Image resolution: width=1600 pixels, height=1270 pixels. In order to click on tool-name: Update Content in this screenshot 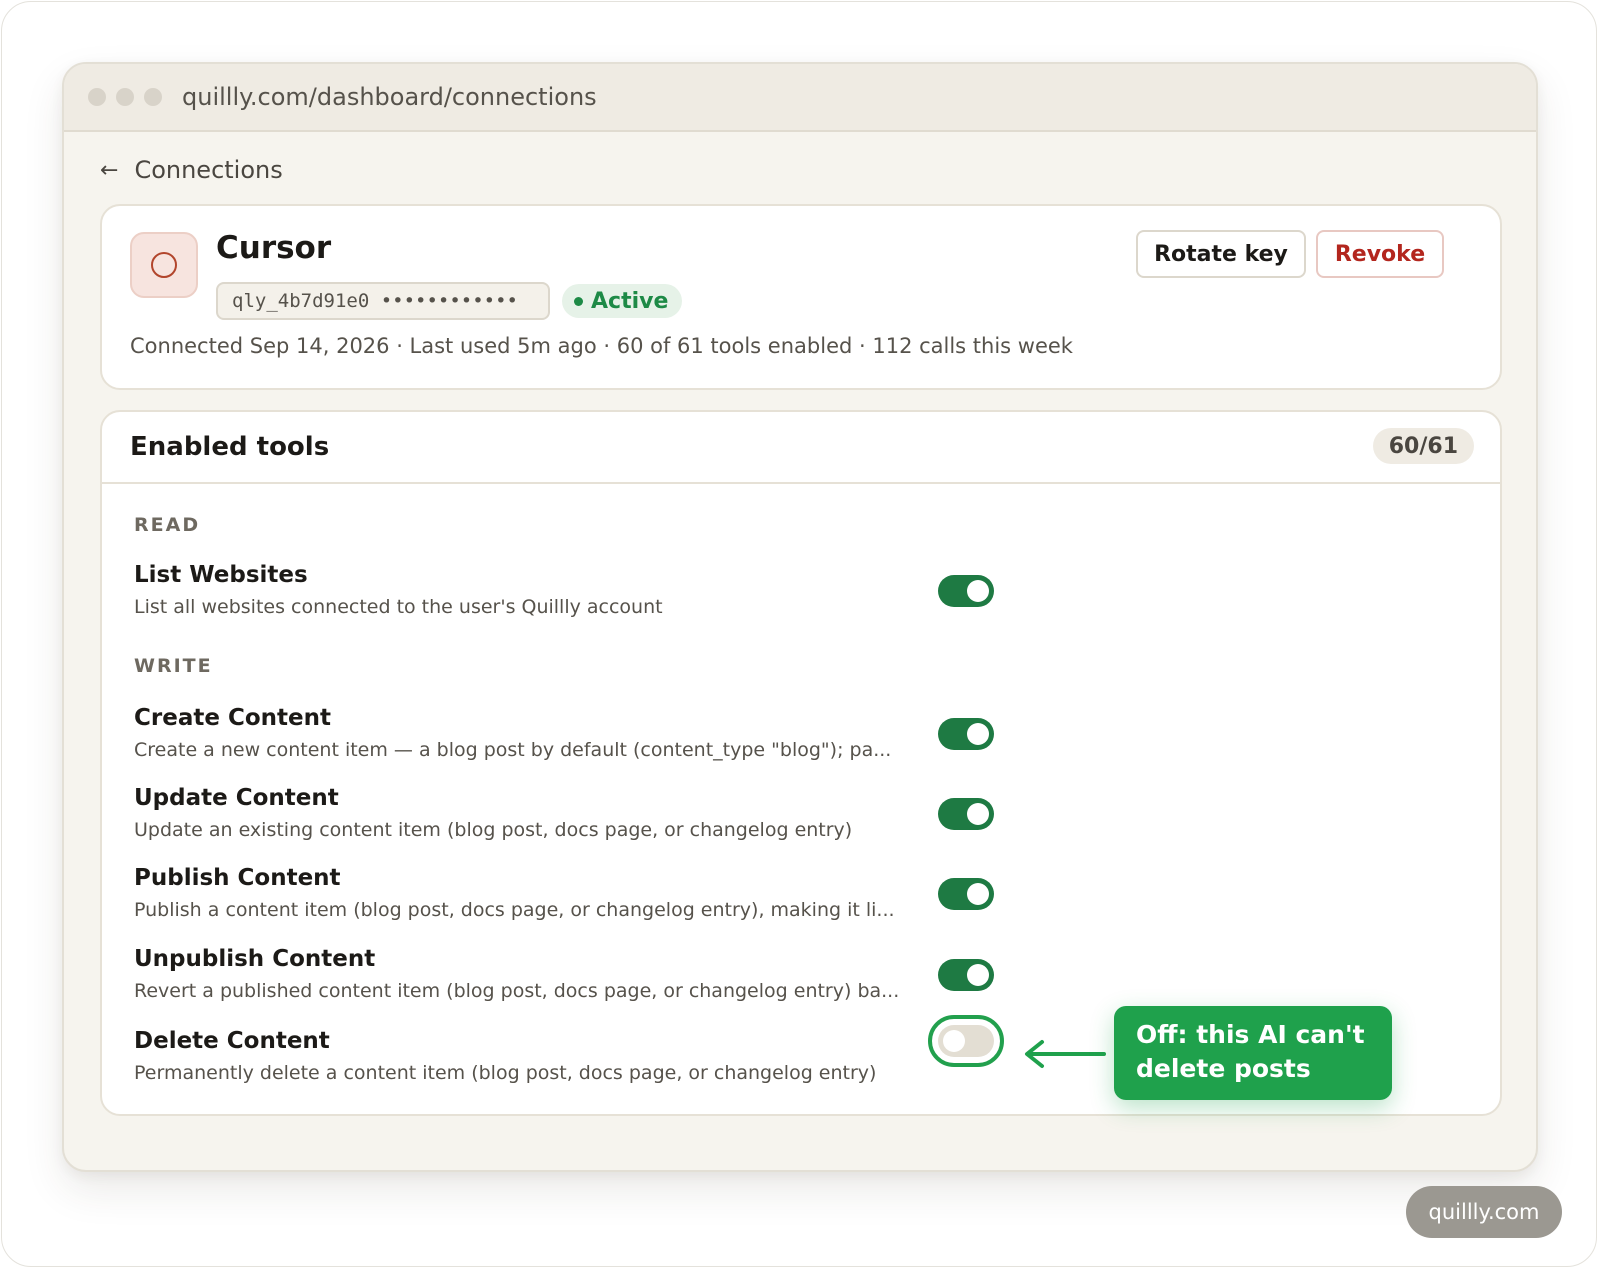, I will do `click(236, 798)`.